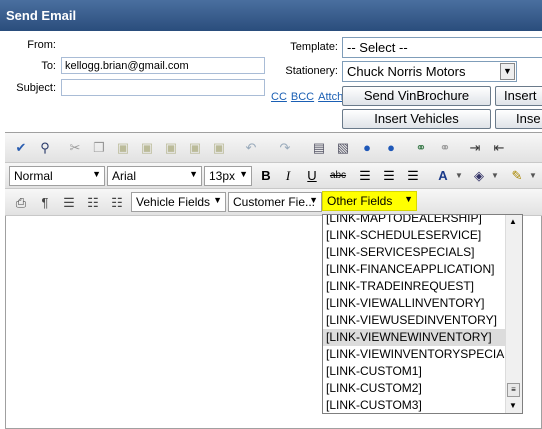 This screenshot has height=429, width=542. Describe the element at coordinates (422, 371) in the screenshot. I see `list-item: [LINK-CUSTOM1]` at that location.